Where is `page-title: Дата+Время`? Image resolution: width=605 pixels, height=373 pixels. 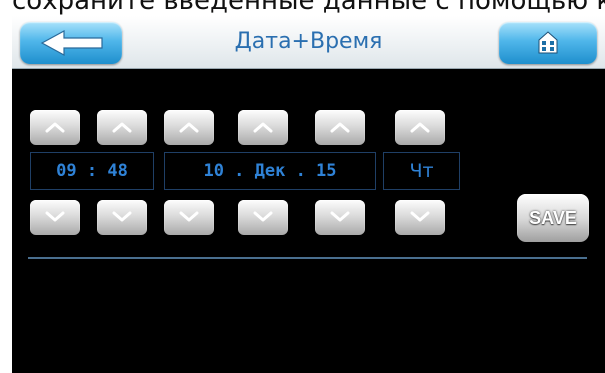 page-title: Дата+Время is located at coordinates (308, 41).